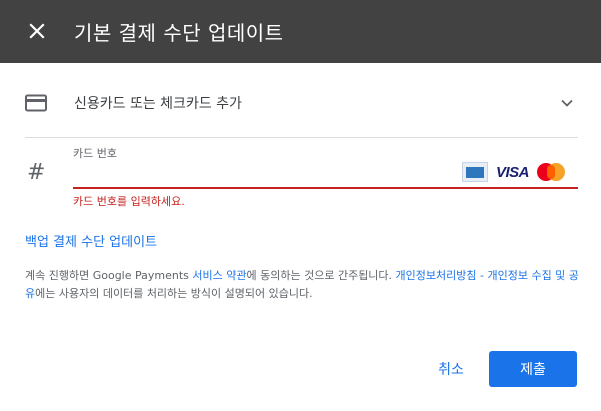  Describe the element at coordinates (451, 369) in the screenshot. I see `cancel-button: 취소` at that location.